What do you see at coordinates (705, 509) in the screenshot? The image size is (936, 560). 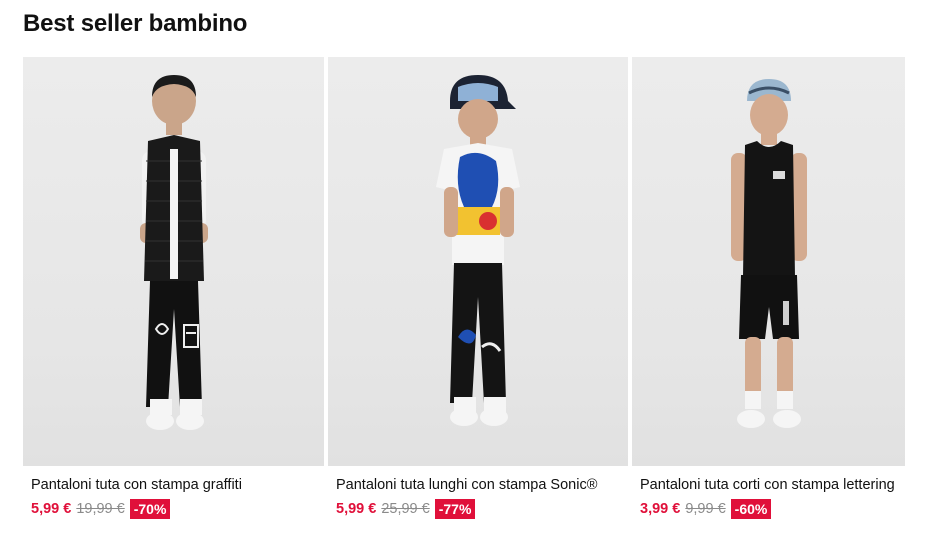 I see `original-price: 9,99 €` at bounding box center [705, 509].